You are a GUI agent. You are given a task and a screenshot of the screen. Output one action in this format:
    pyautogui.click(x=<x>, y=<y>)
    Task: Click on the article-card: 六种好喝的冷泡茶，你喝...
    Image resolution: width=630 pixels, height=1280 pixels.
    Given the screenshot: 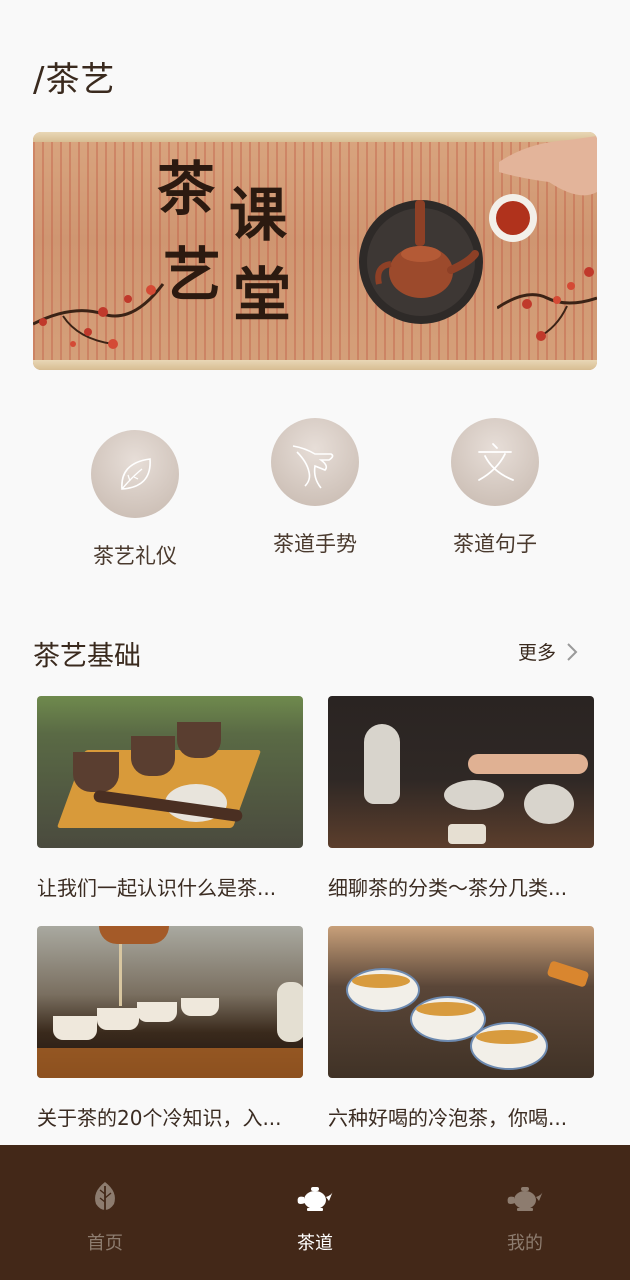 What is the action you would take?
    pyautogui.click(x=461, y=1028)
    